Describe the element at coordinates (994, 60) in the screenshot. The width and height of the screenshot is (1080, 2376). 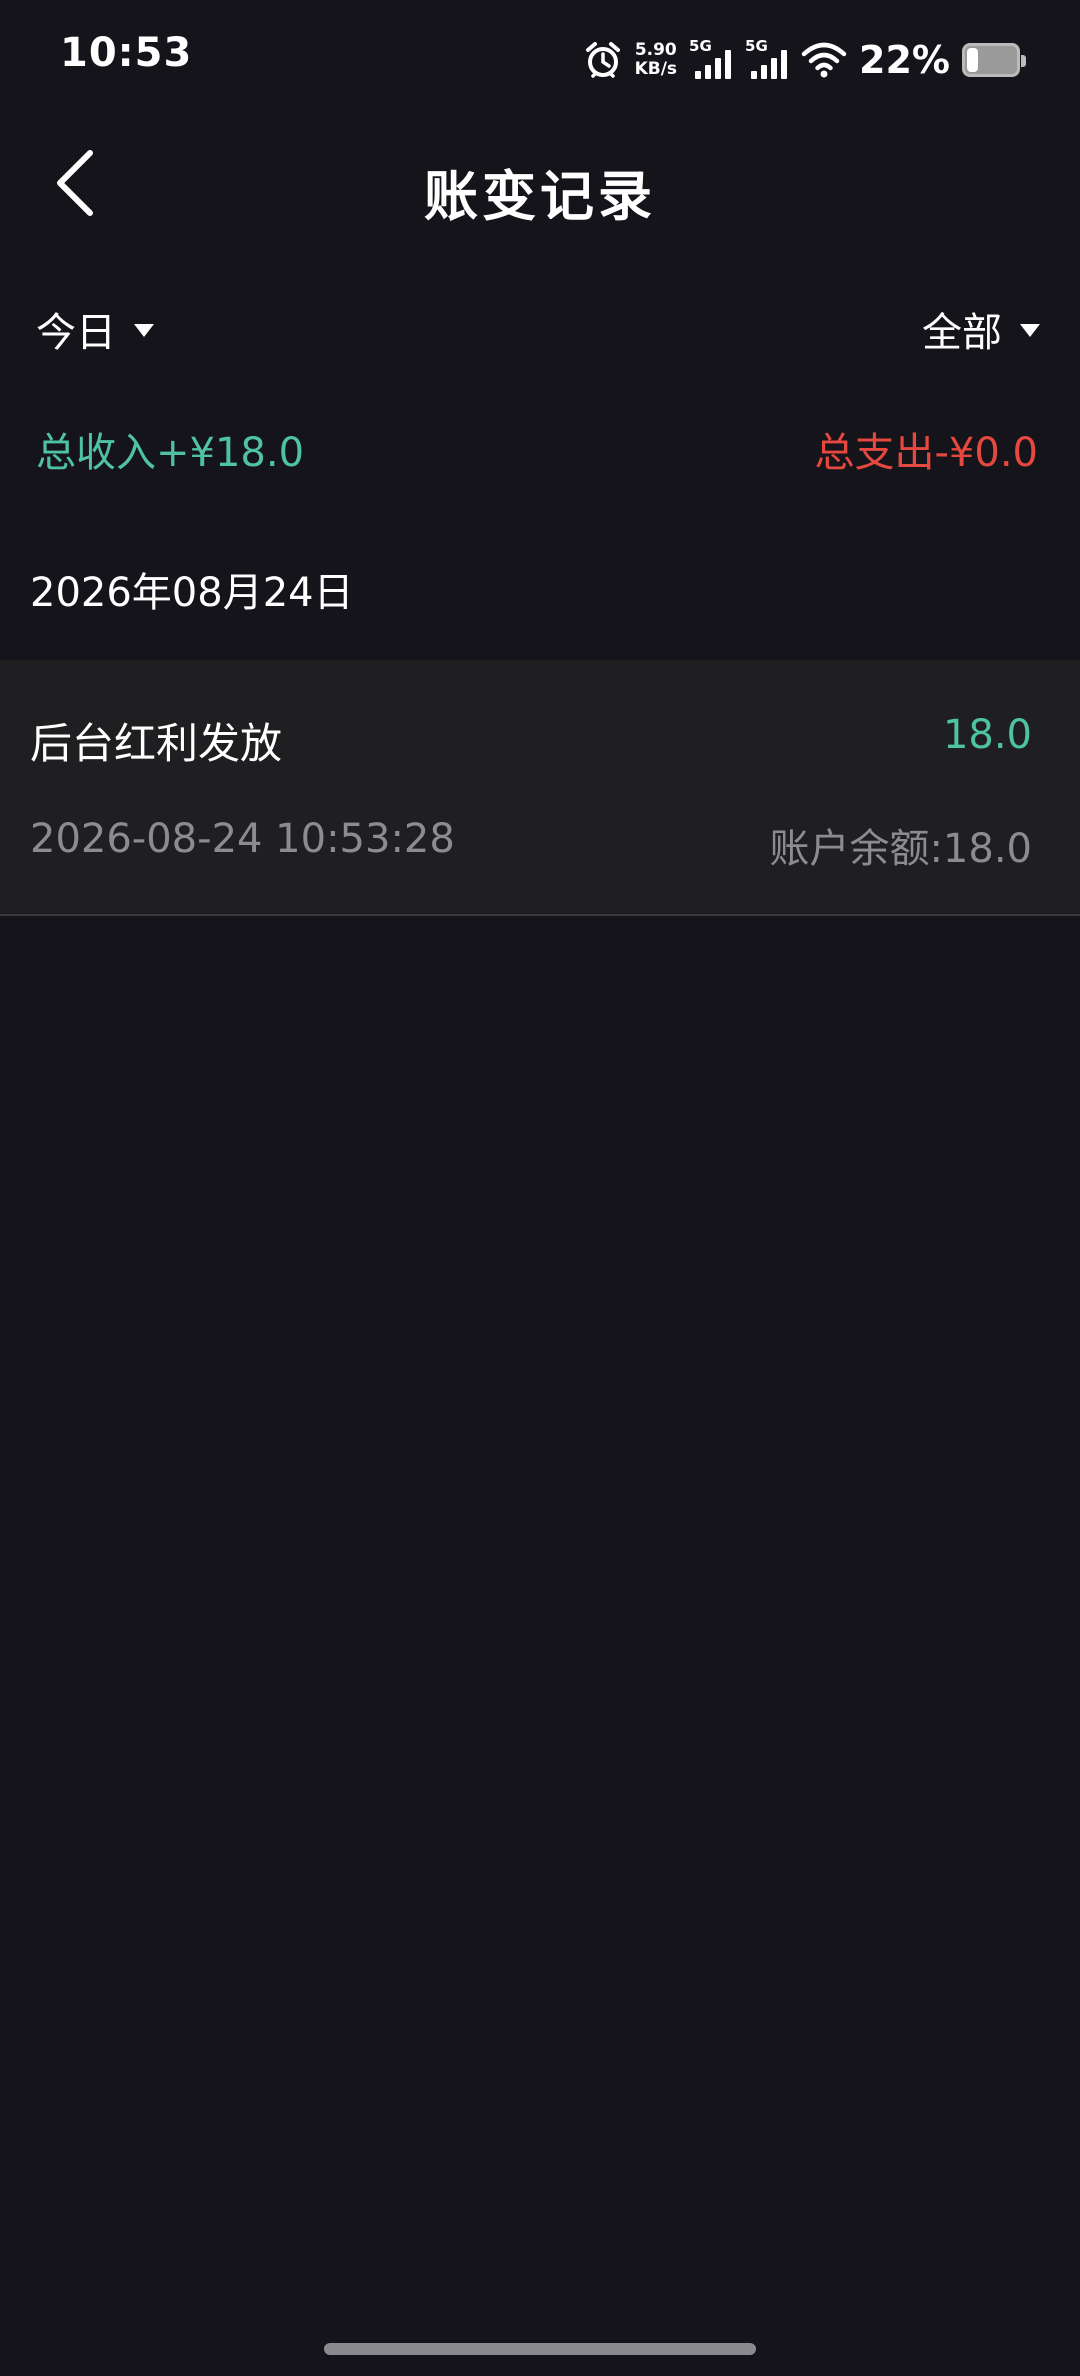
I see `battery-icon` at that location.